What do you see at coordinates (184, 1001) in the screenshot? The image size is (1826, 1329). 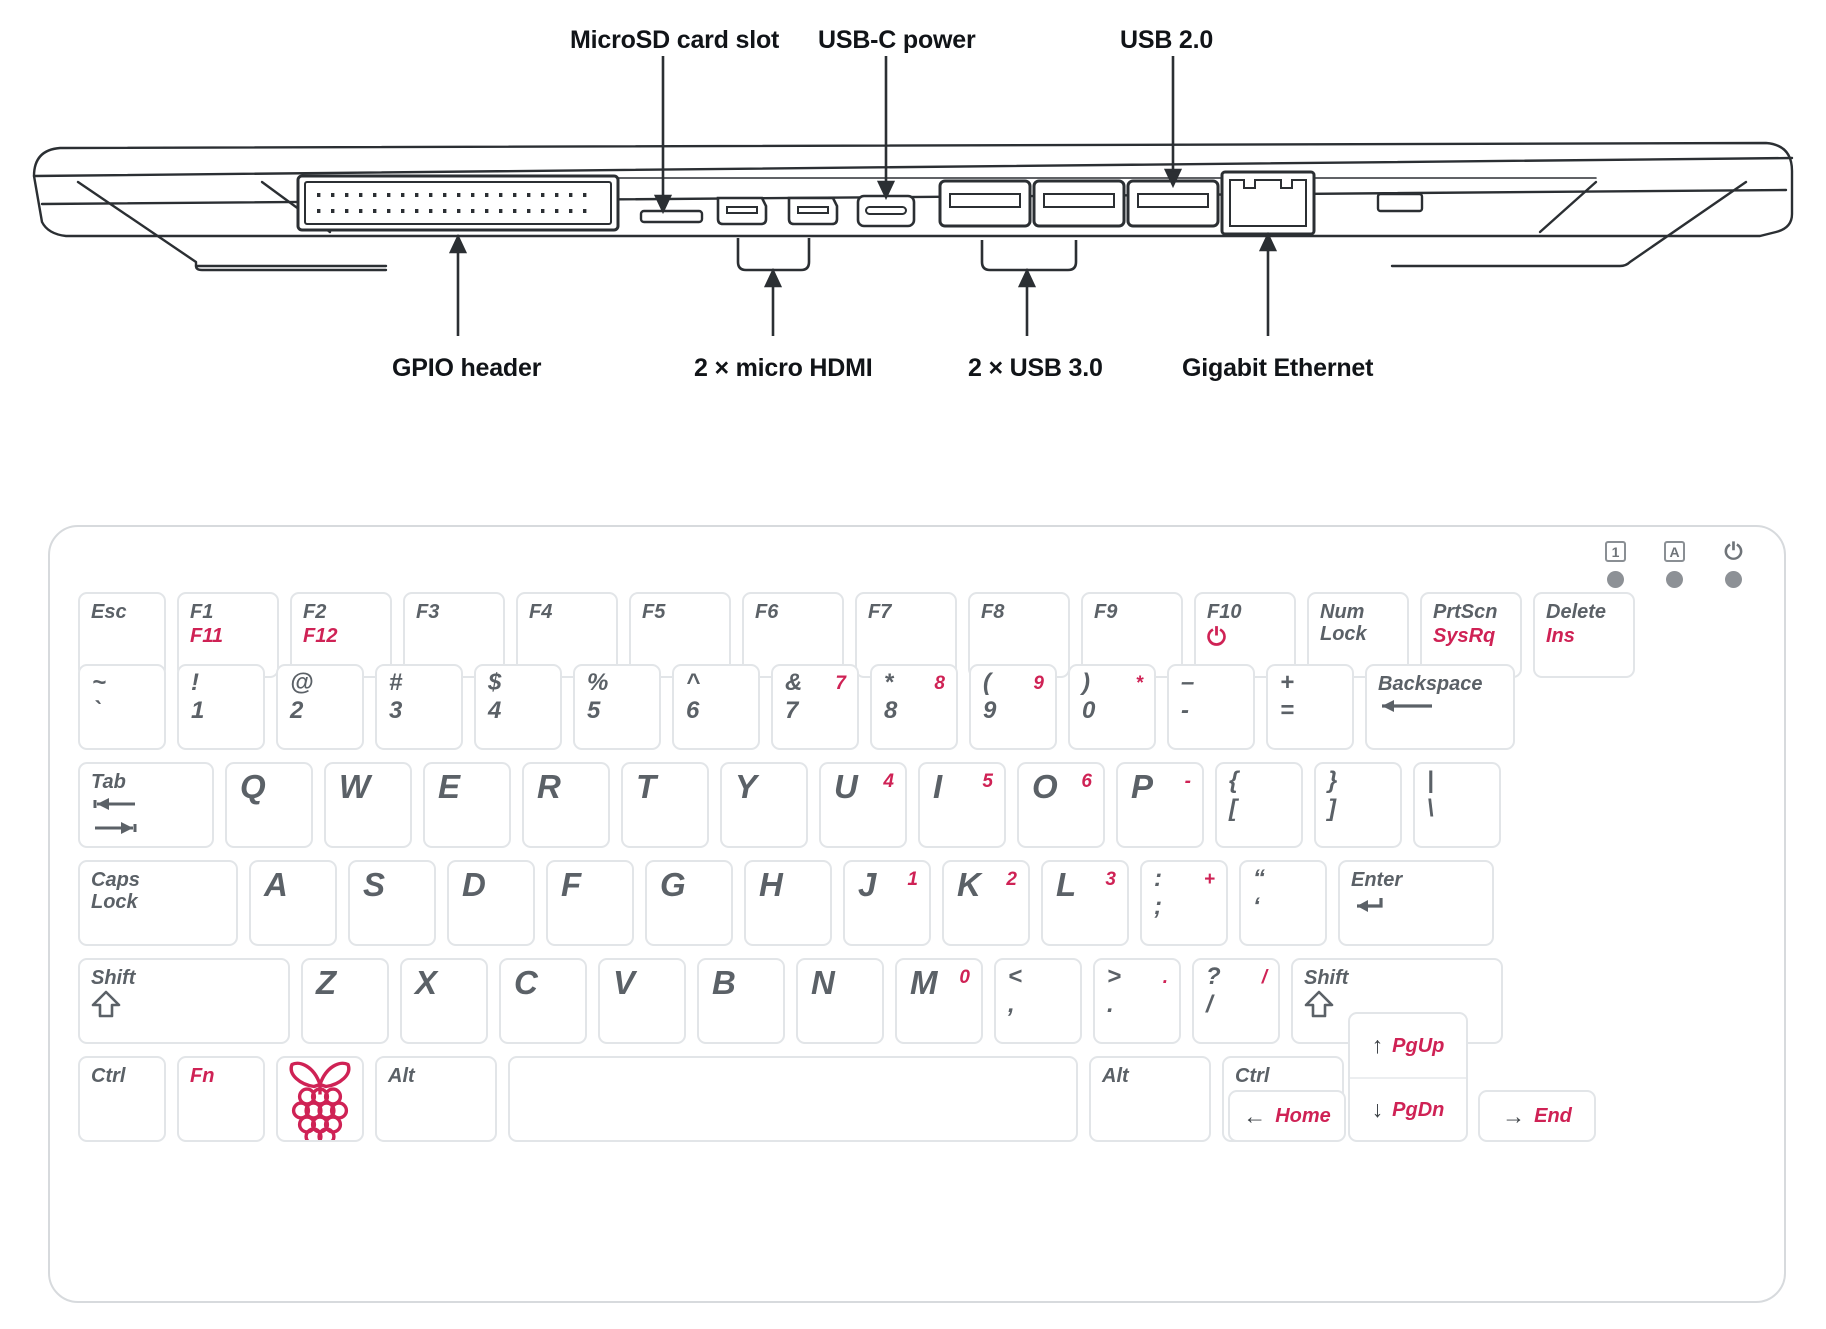 I see `key-shift-left: Shift` at bounding box center [184, 1001].